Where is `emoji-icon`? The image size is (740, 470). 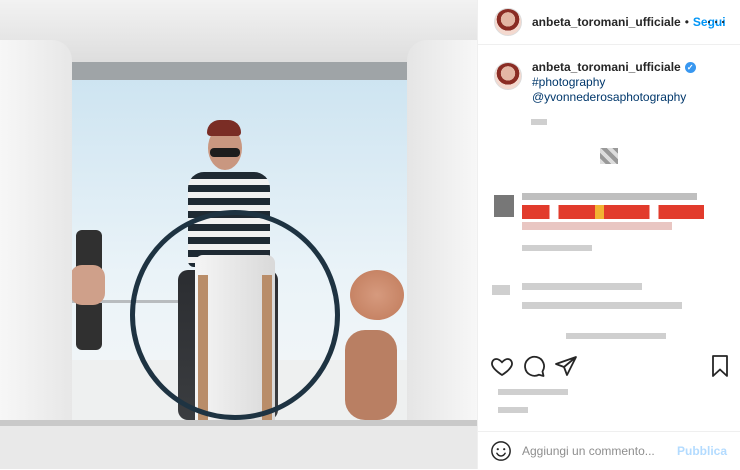 emoji-icon is located at coordinates (501, 451).